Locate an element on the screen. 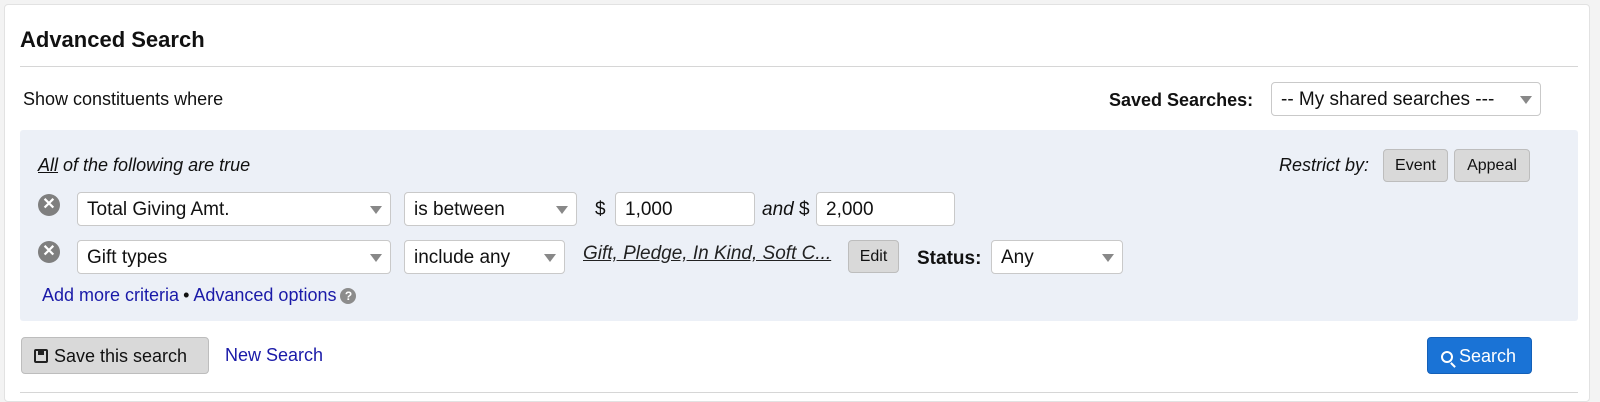 This screenshot has height=402, width=1600. currency-symbol: $ is located at coordinates (600, 209).